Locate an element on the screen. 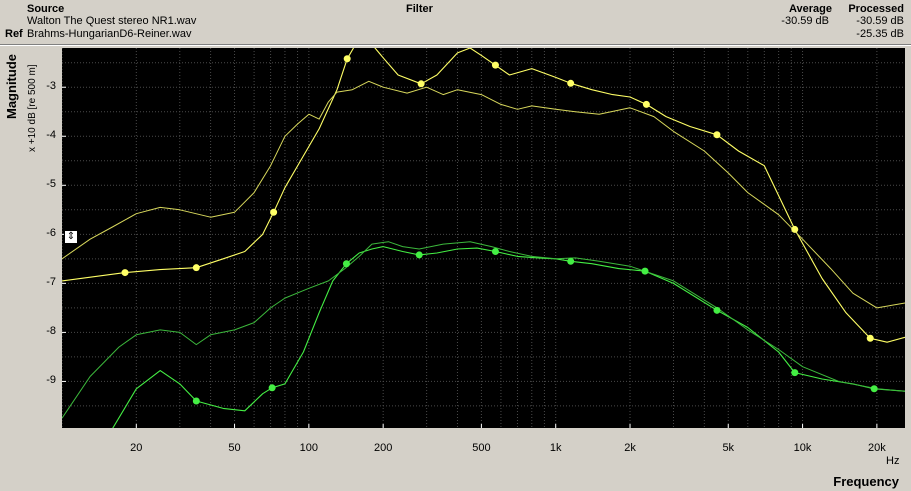 This screenshot has height=491, width=911. y-tick-label: -4 is located at coordinates (51, 135).